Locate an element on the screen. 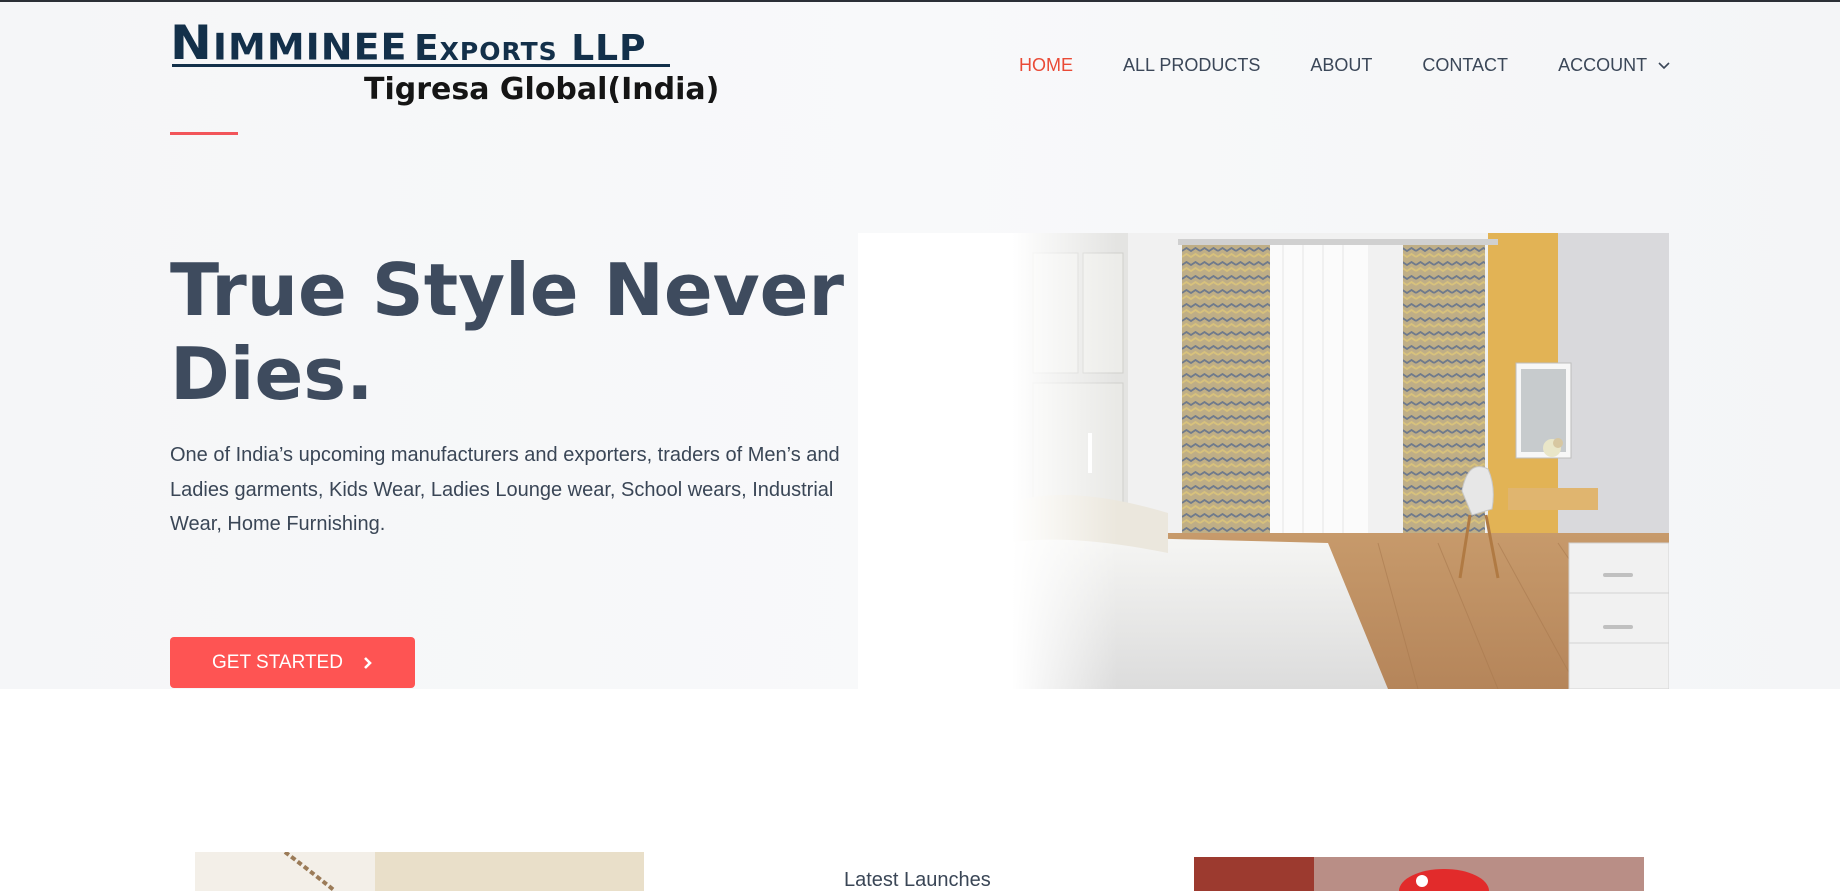 Image resolution: width=1840 pixels, height=892 pixels. brand-underline is located at coordinates (421, 65).